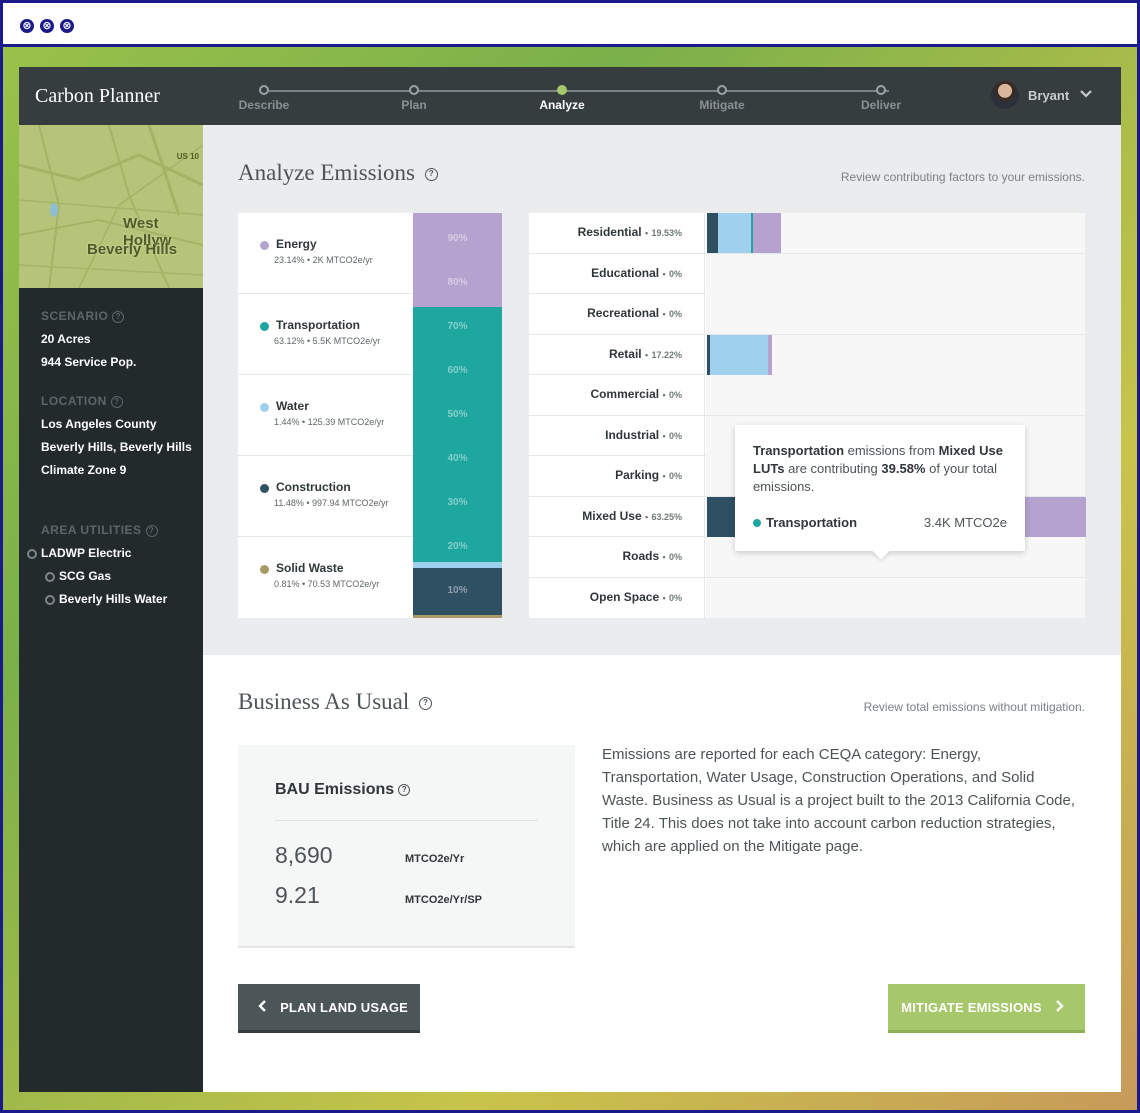 This screenshot has width=1140, height=1113. I want to click on scenario-acres: 20 Acres, so click(66, 339).